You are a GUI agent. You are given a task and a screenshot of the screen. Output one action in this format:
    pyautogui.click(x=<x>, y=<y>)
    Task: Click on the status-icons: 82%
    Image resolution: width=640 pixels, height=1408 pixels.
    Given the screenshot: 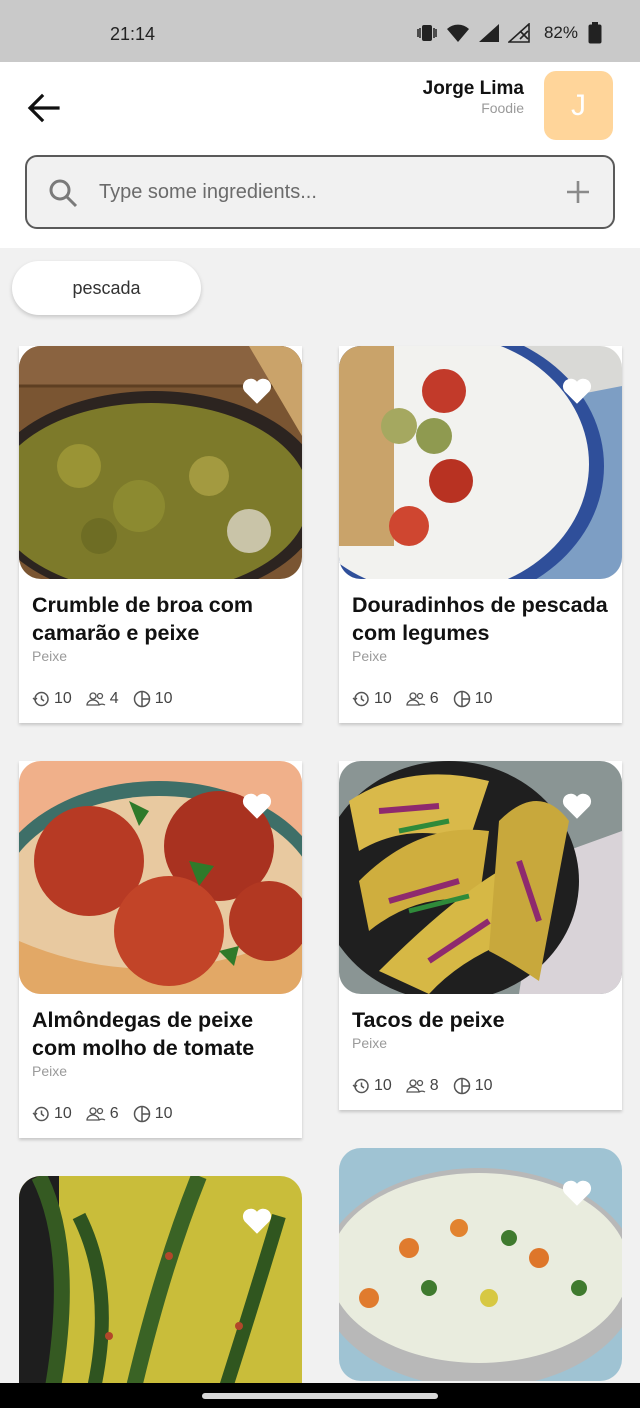 What is the action you would take?
    pyautogui.click(x=509, y=33)
    